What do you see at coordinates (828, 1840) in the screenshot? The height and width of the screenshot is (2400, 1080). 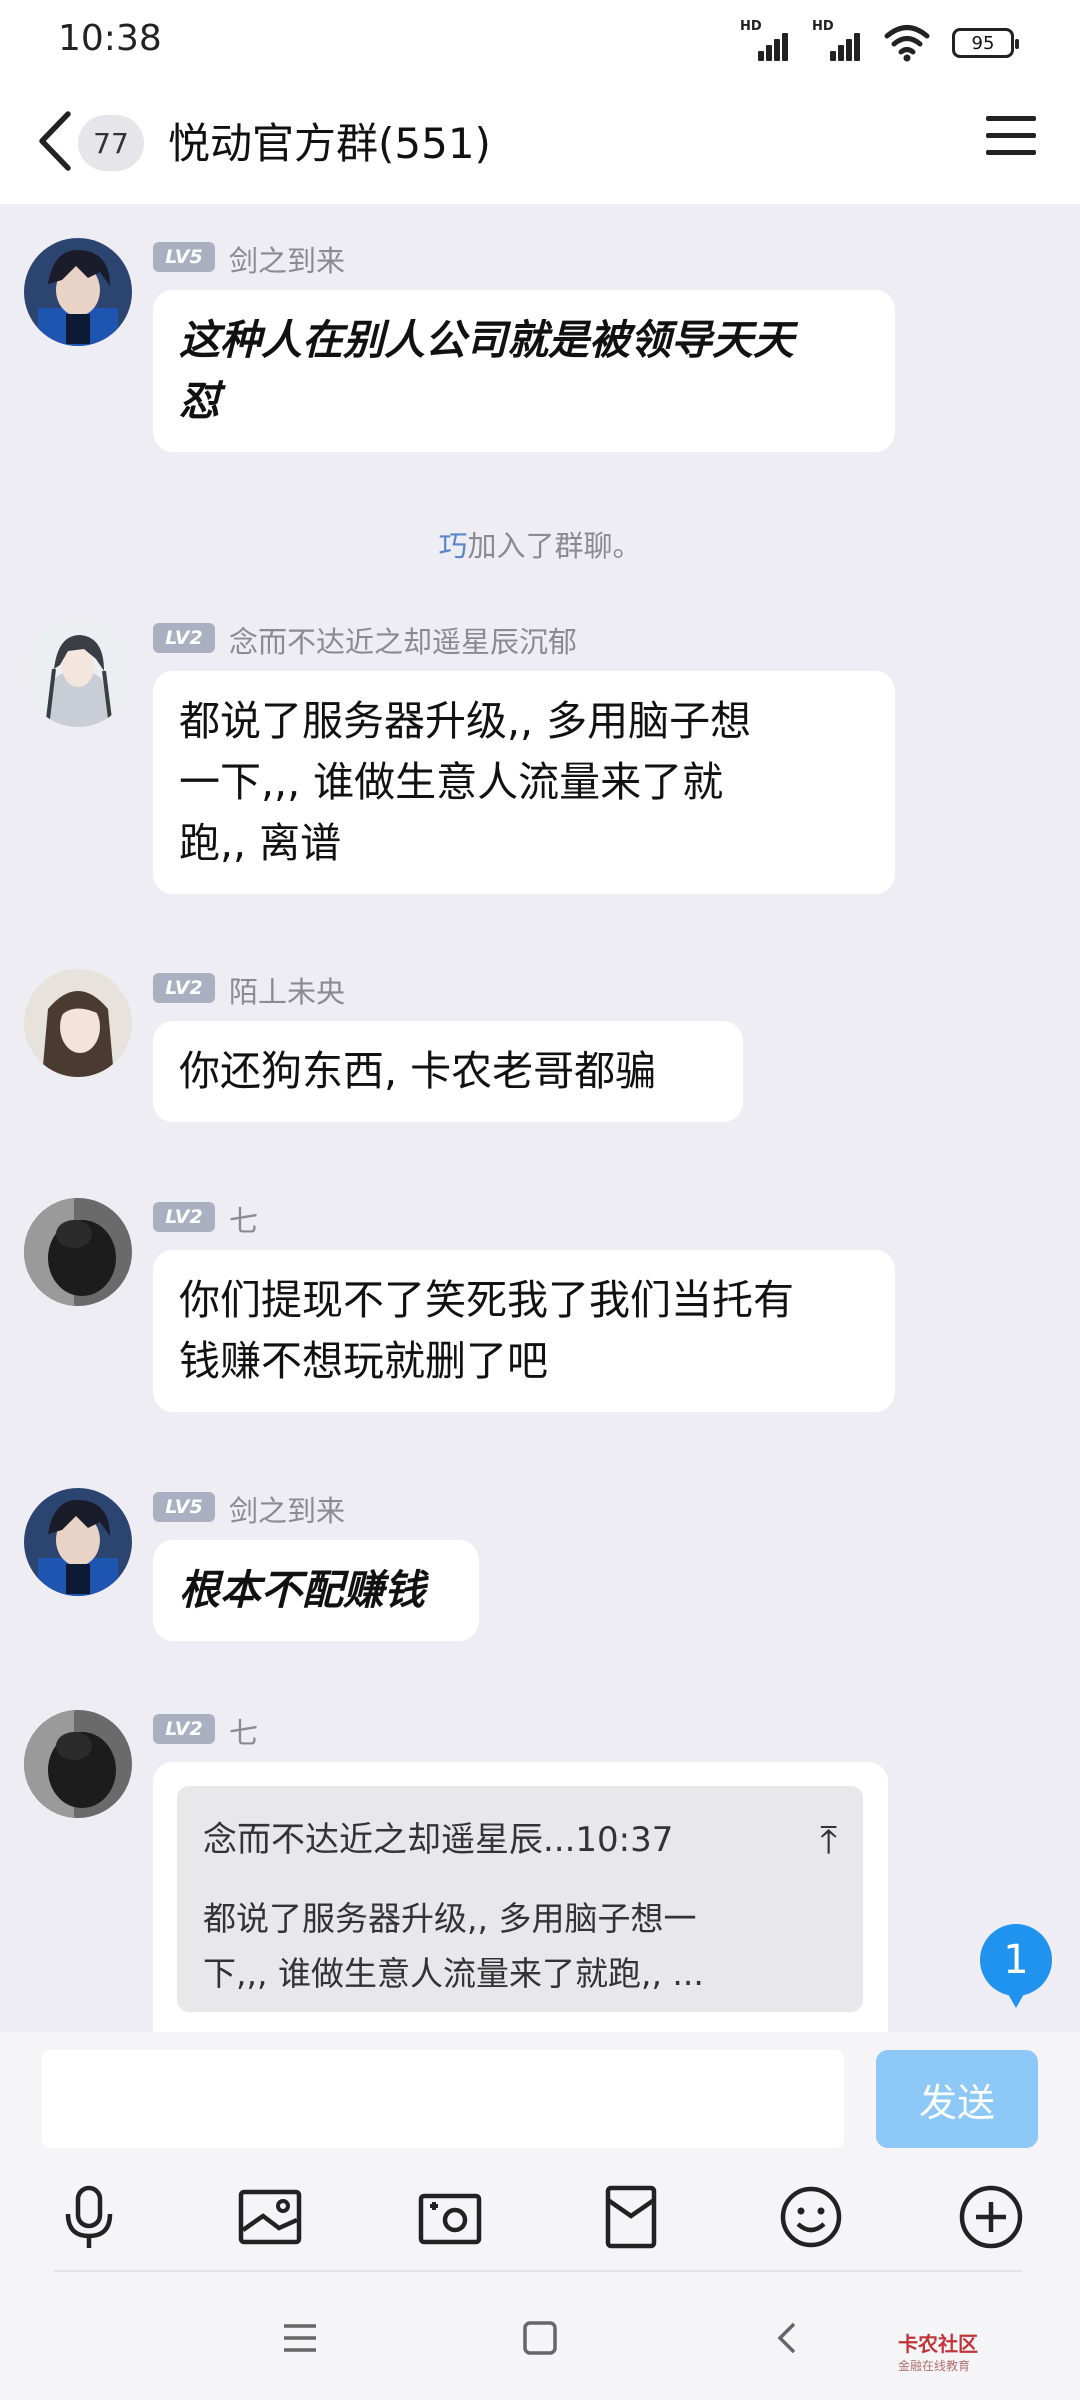 I see `jump-to-quote-icon: ⤒` at bounding box center [828, 1840].